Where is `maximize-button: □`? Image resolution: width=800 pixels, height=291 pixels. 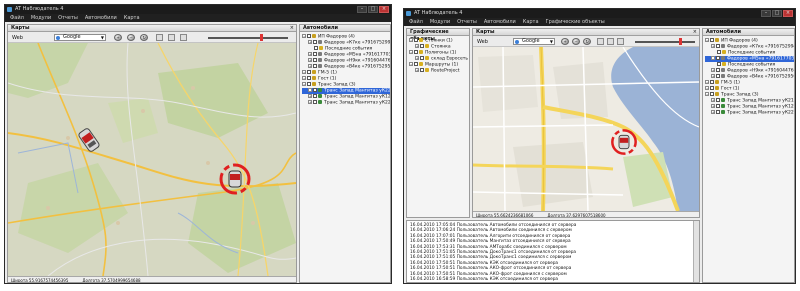
maximize-button: □ is located at coordinates (373, 9).